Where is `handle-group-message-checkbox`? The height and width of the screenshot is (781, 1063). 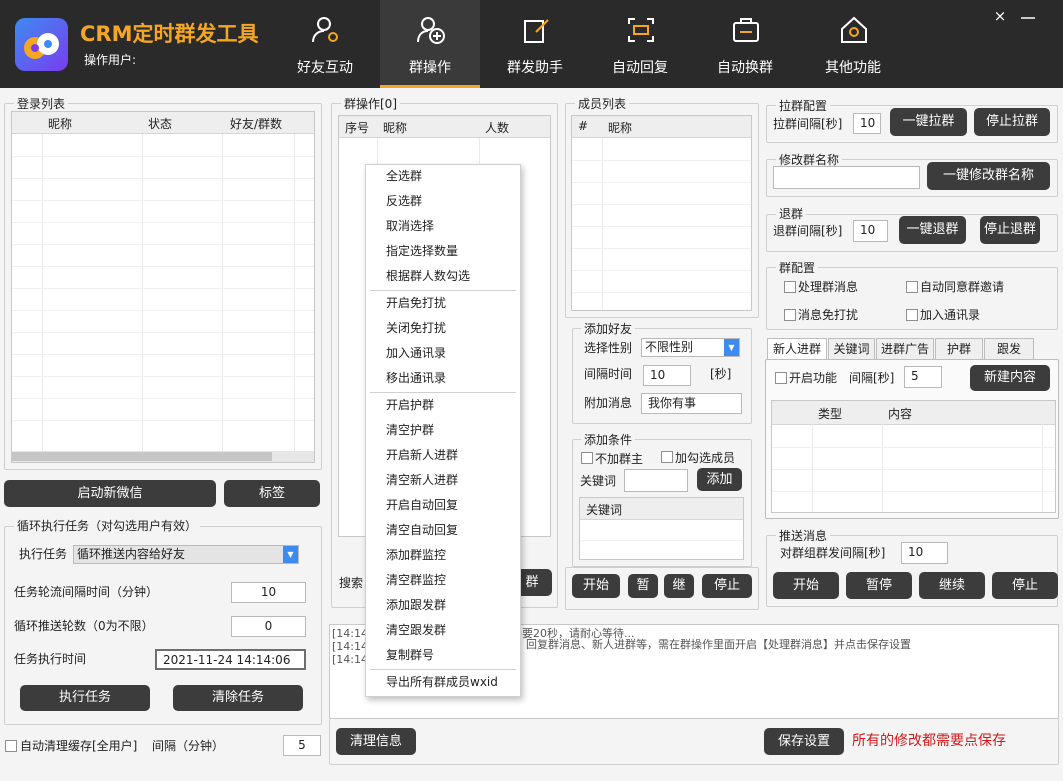
handle-group-message-checkbox is located at coordinates (790, 287).